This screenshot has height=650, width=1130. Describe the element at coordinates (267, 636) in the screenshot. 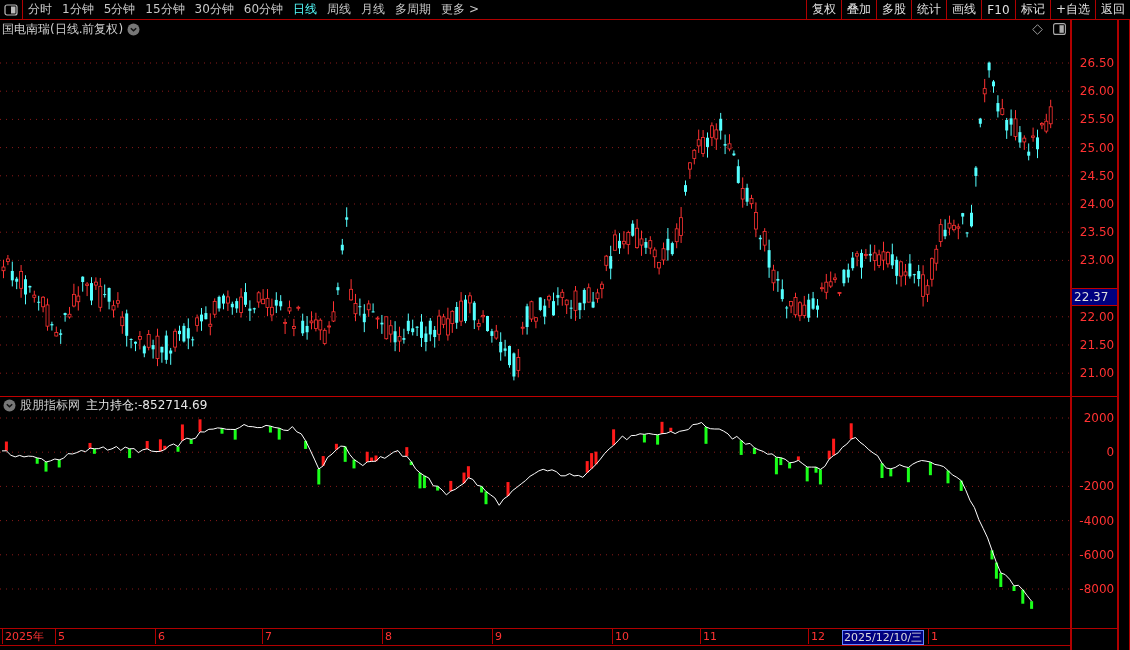

I see `date-label: 7` at that location.